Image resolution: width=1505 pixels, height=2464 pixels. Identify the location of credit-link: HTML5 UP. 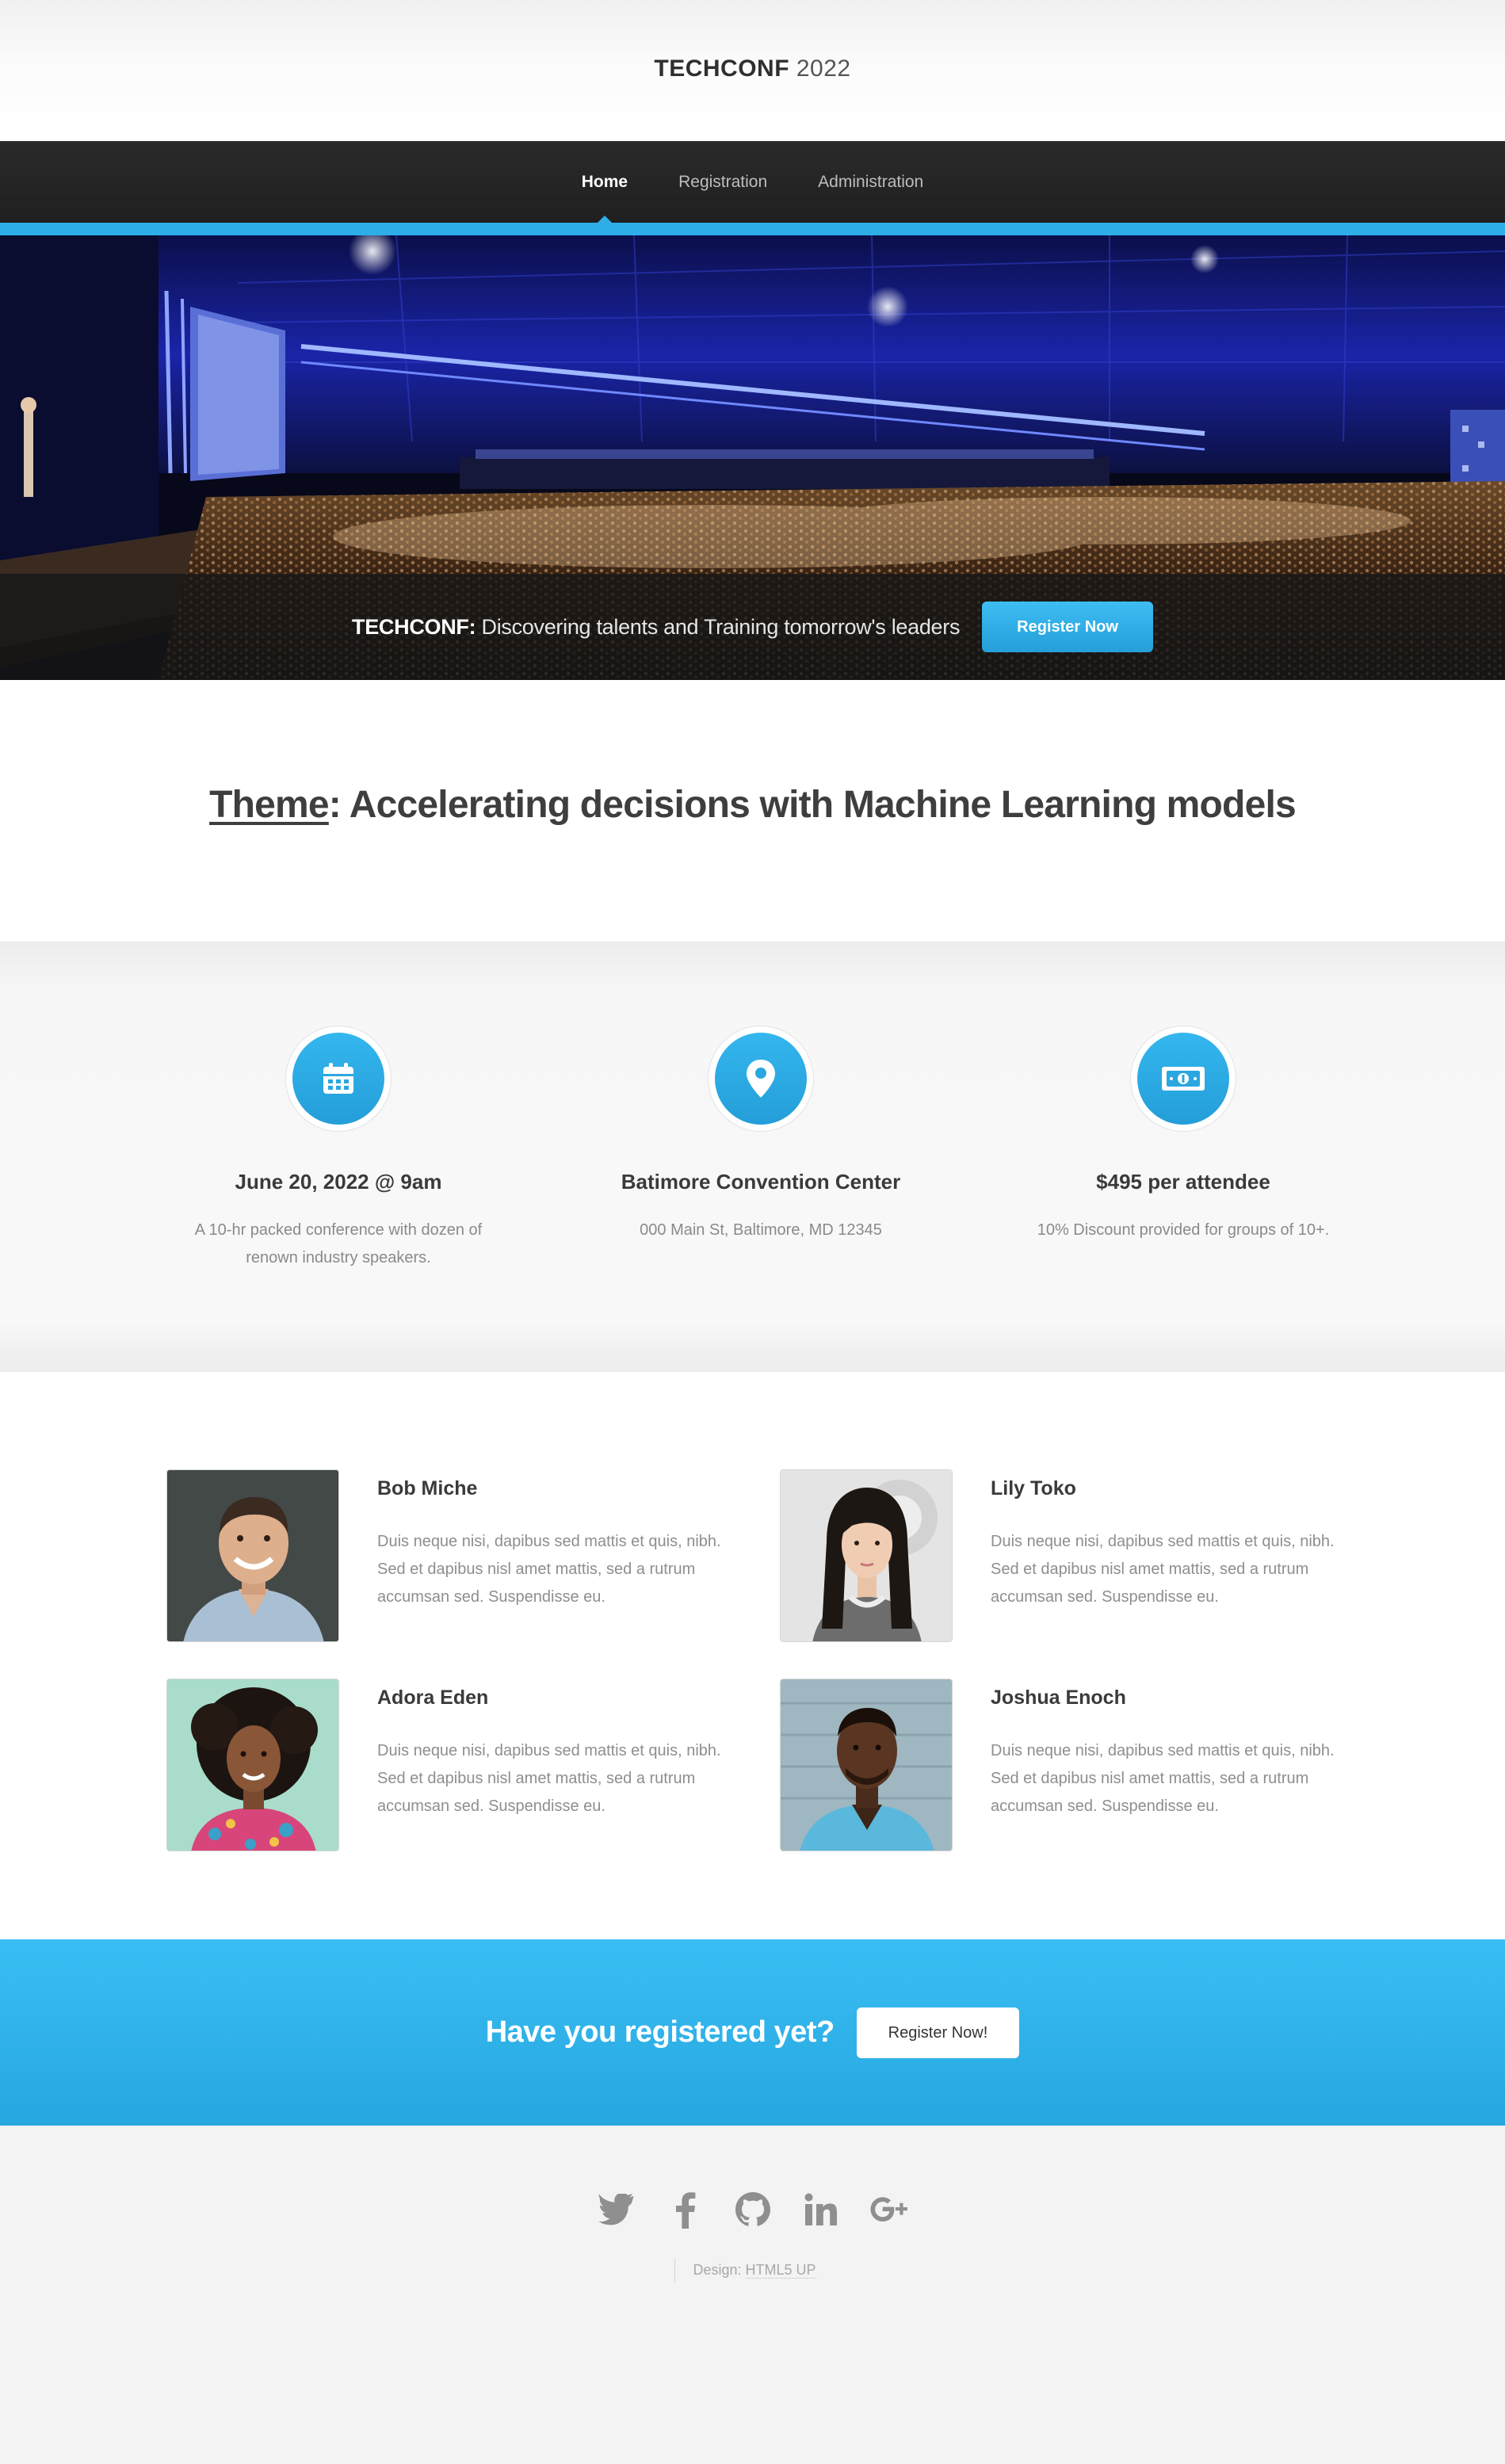
(781, 2270).